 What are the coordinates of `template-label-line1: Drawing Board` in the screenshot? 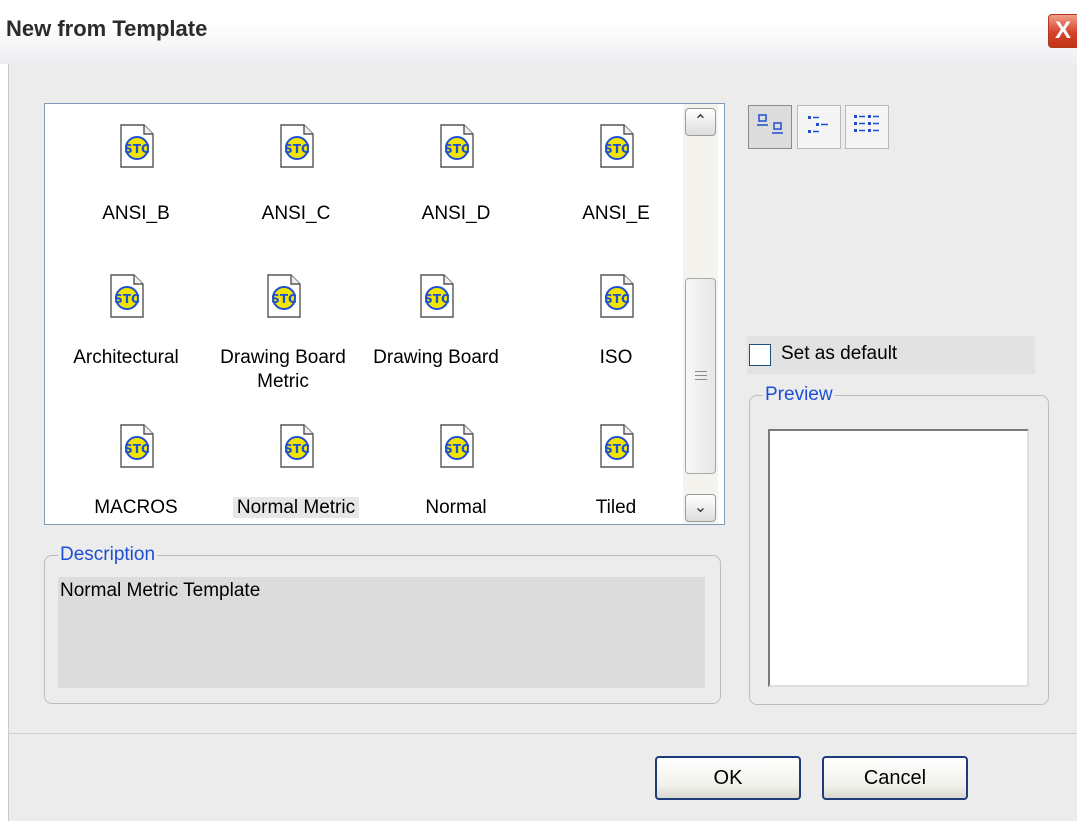 It's located at (283, 357).